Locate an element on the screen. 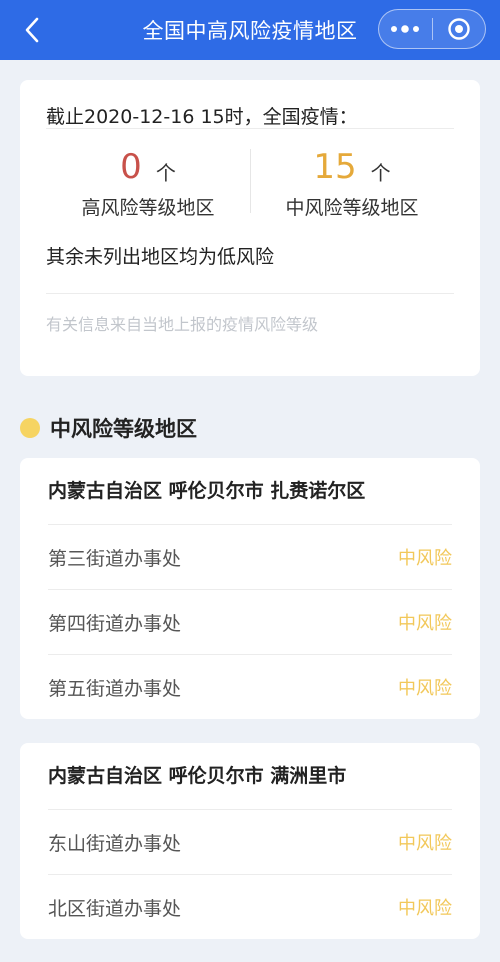  subdistrict-name: 北区街道办事处 is located at coordinates (115, 908).